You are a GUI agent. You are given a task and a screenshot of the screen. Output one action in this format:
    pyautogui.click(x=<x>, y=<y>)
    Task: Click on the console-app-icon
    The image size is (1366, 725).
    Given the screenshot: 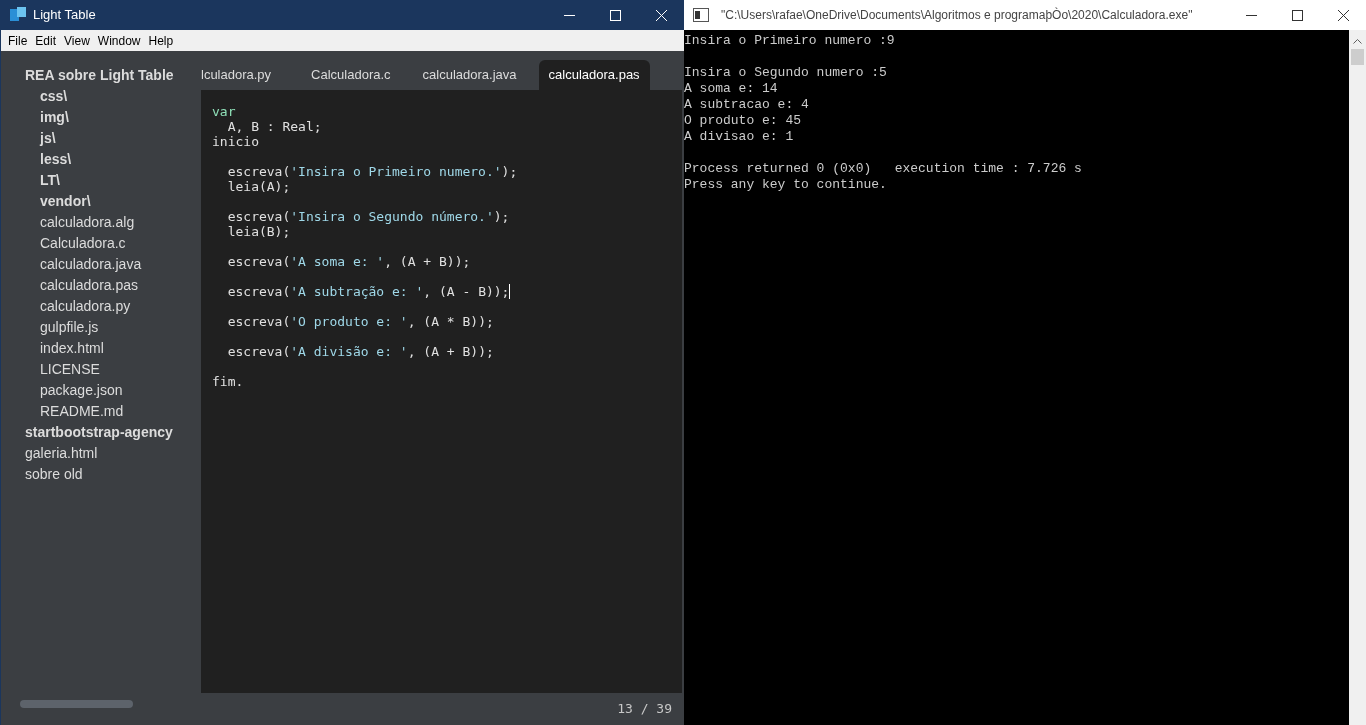 What is the action you would take?
    pyautogui.click(x=701, y=15)
    